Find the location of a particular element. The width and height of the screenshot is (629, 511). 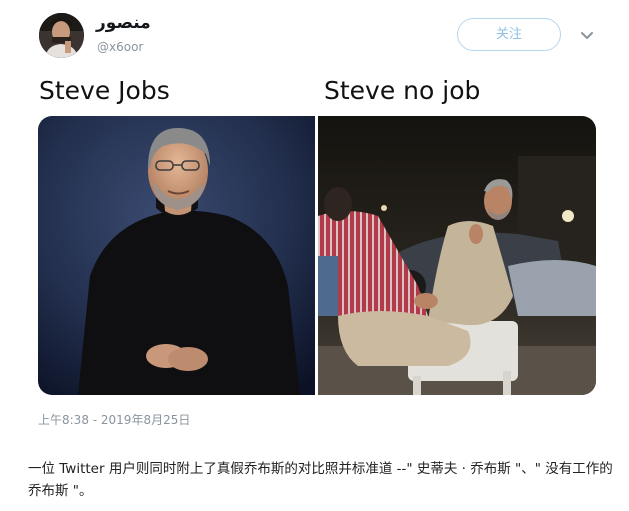

tweet-timestamp: 上午8:38 - 2019年8月25日 is located at coordinates (114, 419).